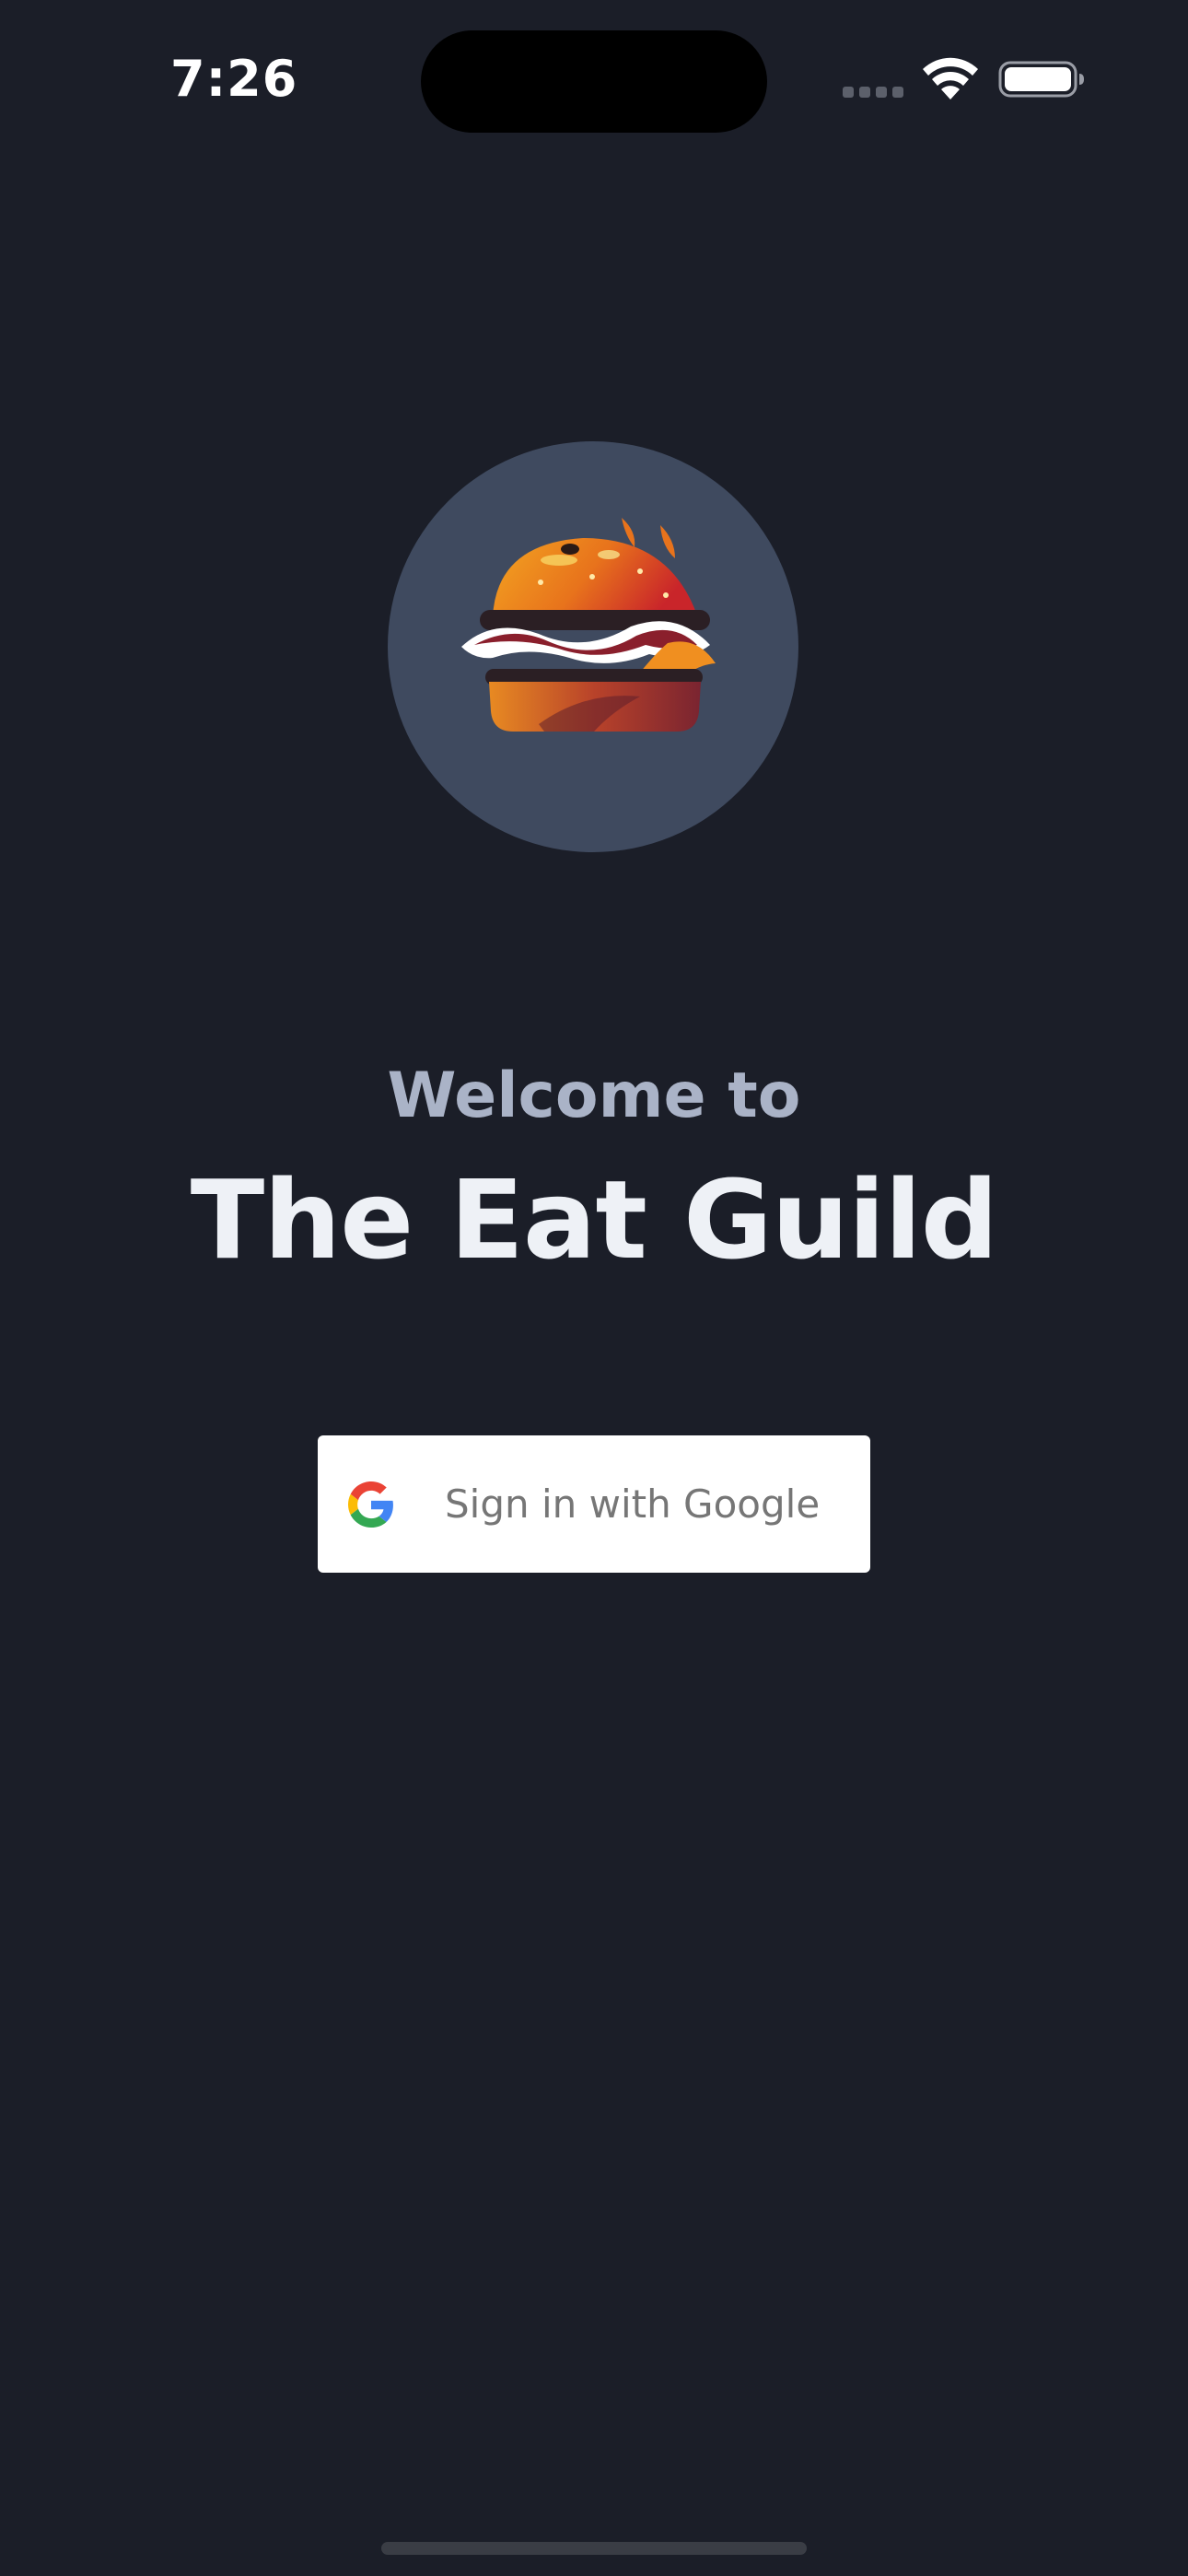 This screenshot has height=2576, width=1188. I want to click on dynamic-island, so click(594, 81).